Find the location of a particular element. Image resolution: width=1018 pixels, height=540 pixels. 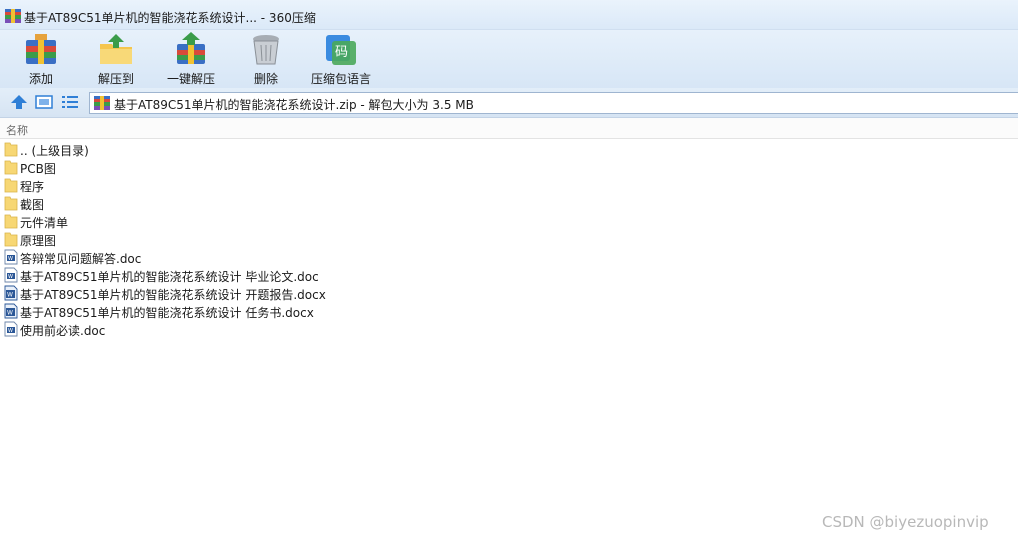

list-item-label: 答辩常见问题解答.doc is located at coordinates (81, 259).